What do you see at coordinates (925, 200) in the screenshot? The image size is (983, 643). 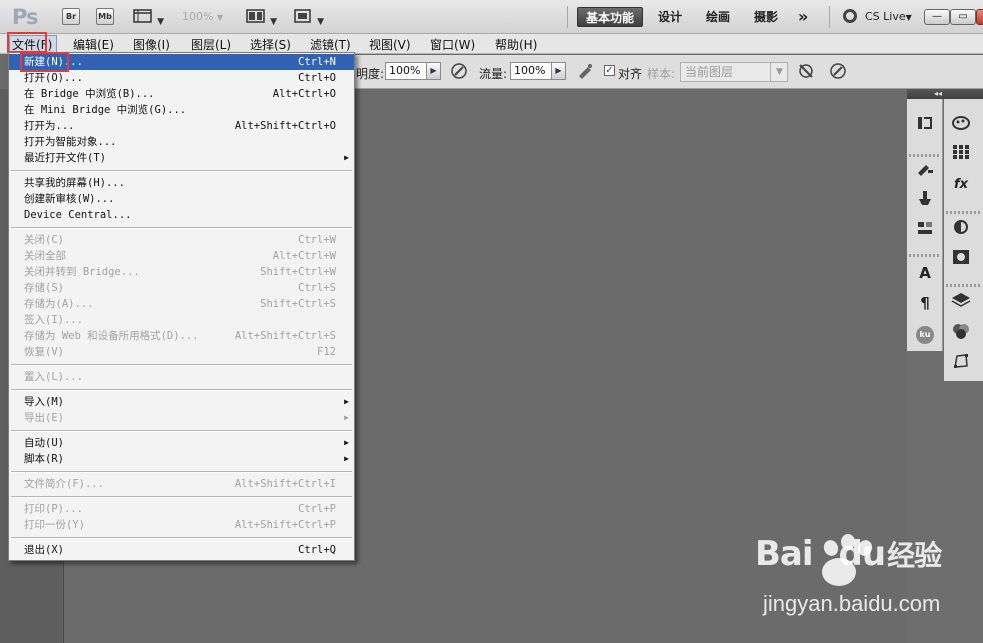 I see `clone-source-icon` at bounding box center [925, 200].